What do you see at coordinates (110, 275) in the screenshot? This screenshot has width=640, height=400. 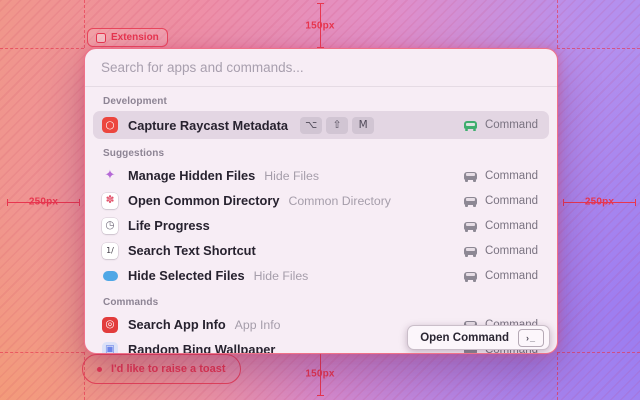 I see `hide-selected-files-icon` at bounding box center [110, 275].